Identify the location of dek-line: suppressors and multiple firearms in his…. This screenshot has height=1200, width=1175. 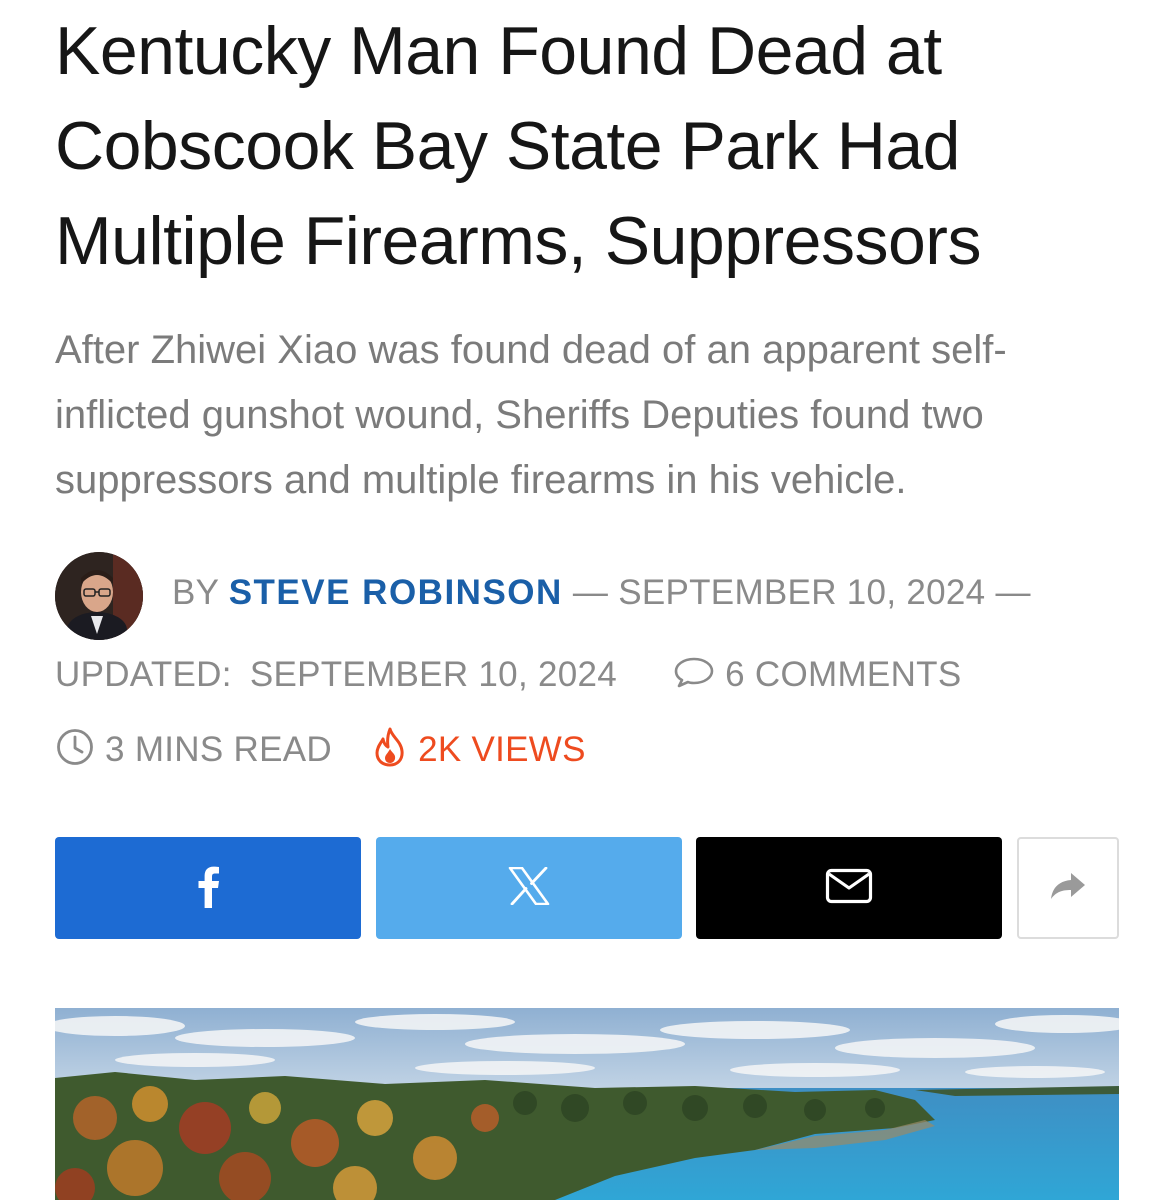
(481, 480).